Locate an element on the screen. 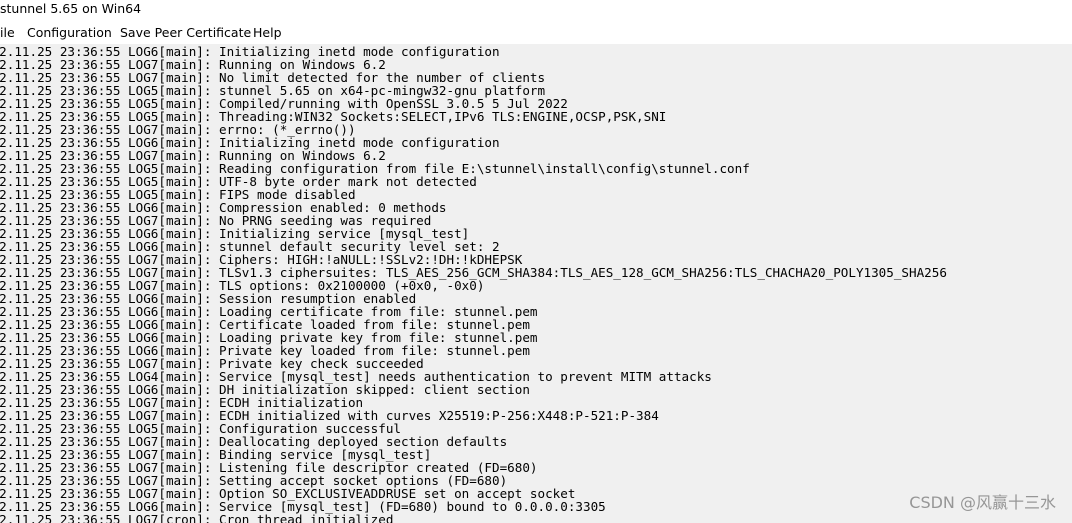  menu-save-peer-certificate: Save Peer Certificate is located at coordinates (185, 33).